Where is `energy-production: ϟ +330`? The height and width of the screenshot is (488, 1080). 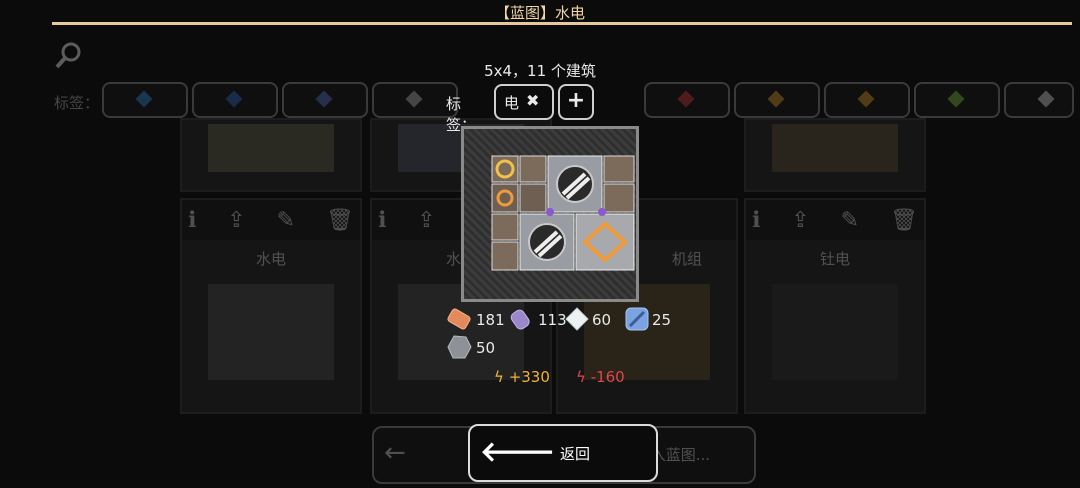 energy-production: ϟ +330 is located at coordinates (522, 377).